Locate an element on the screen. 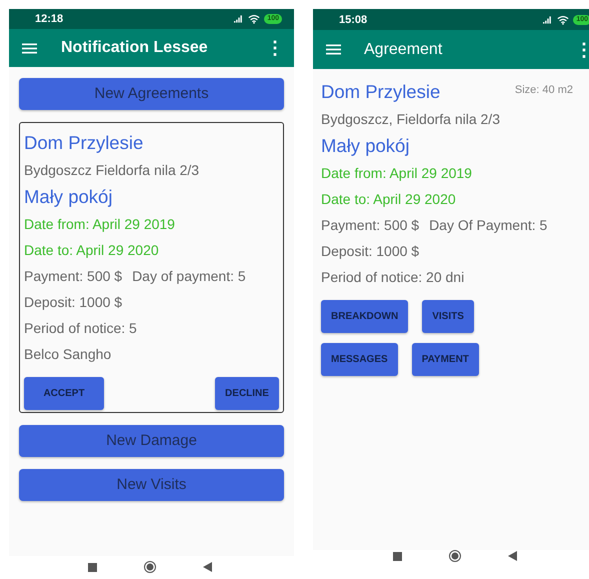 This screenshot has height=579, width=589. detail-text: Period of notice: 20 dni is located at coordinates (392, 277).